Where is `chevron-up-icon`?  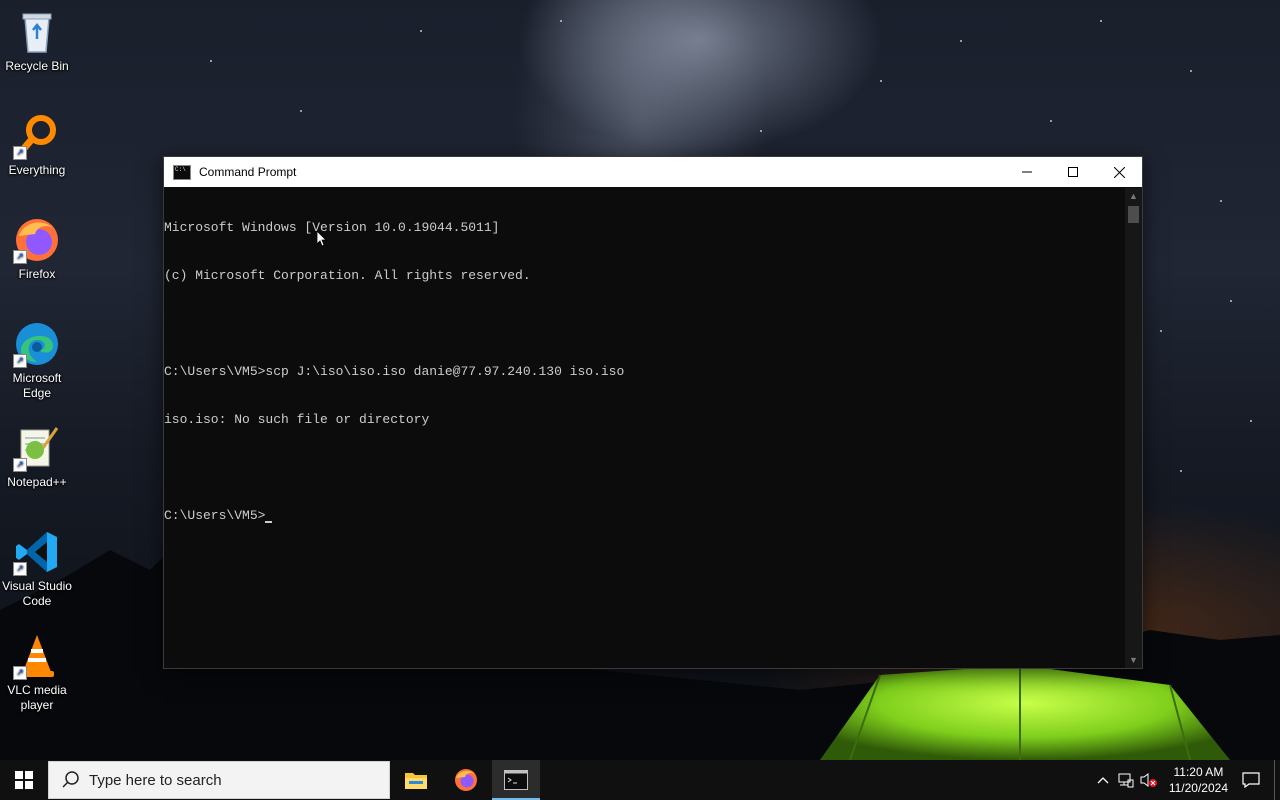
chevron-up-icon is located at coordinates (1103, 780).